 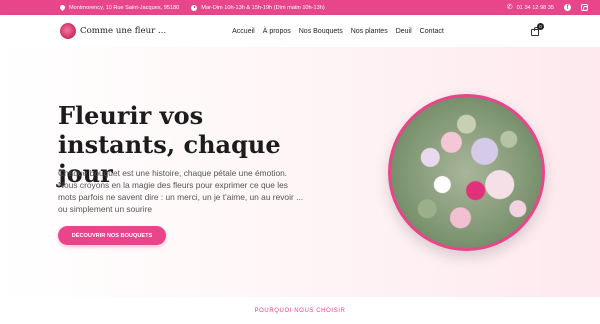 I want to click on why-choose-us-heading: POURQUOI NOUS CHOISIR, so click(x=300, y=311).